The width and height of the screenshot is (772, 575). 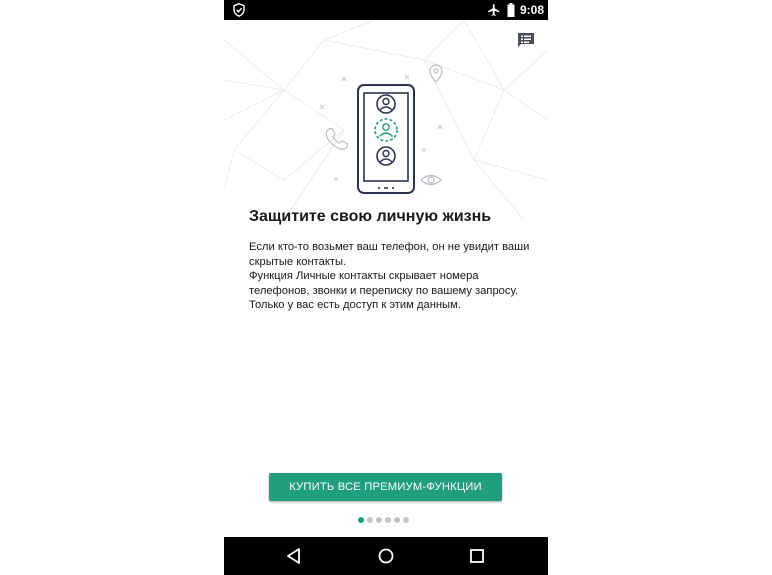 I want to click on home-icon, so click(x=386, y=556).